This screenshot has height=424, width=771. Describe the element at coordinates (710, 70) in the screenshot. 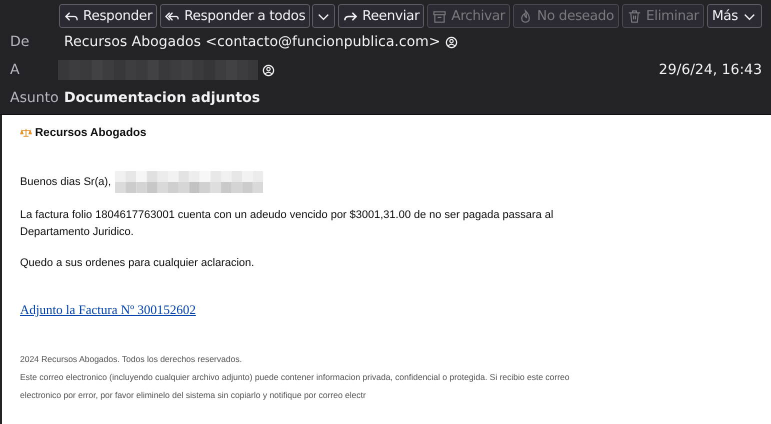

I see `message-date: 29/6/24, 16:43` at that location.